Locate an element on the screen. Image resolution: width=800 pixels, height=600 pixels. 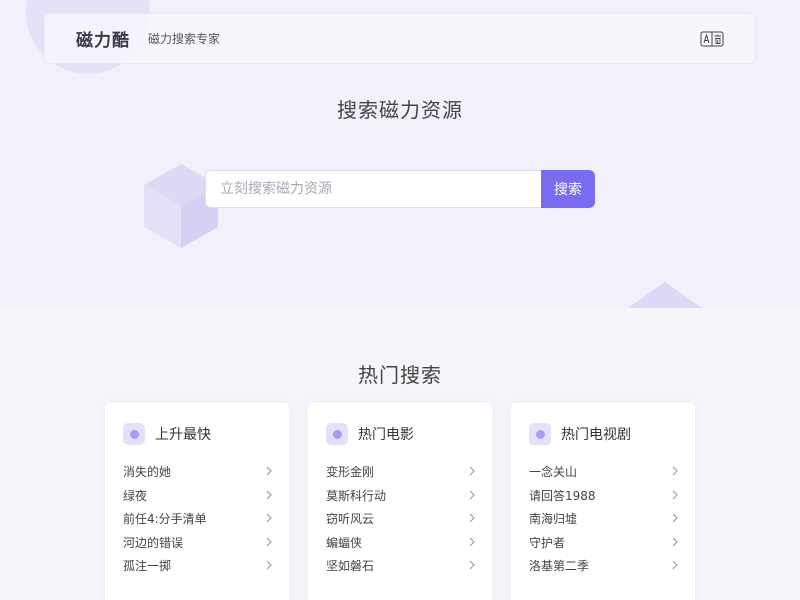
translate-icon is located at coordinates (712, 39).